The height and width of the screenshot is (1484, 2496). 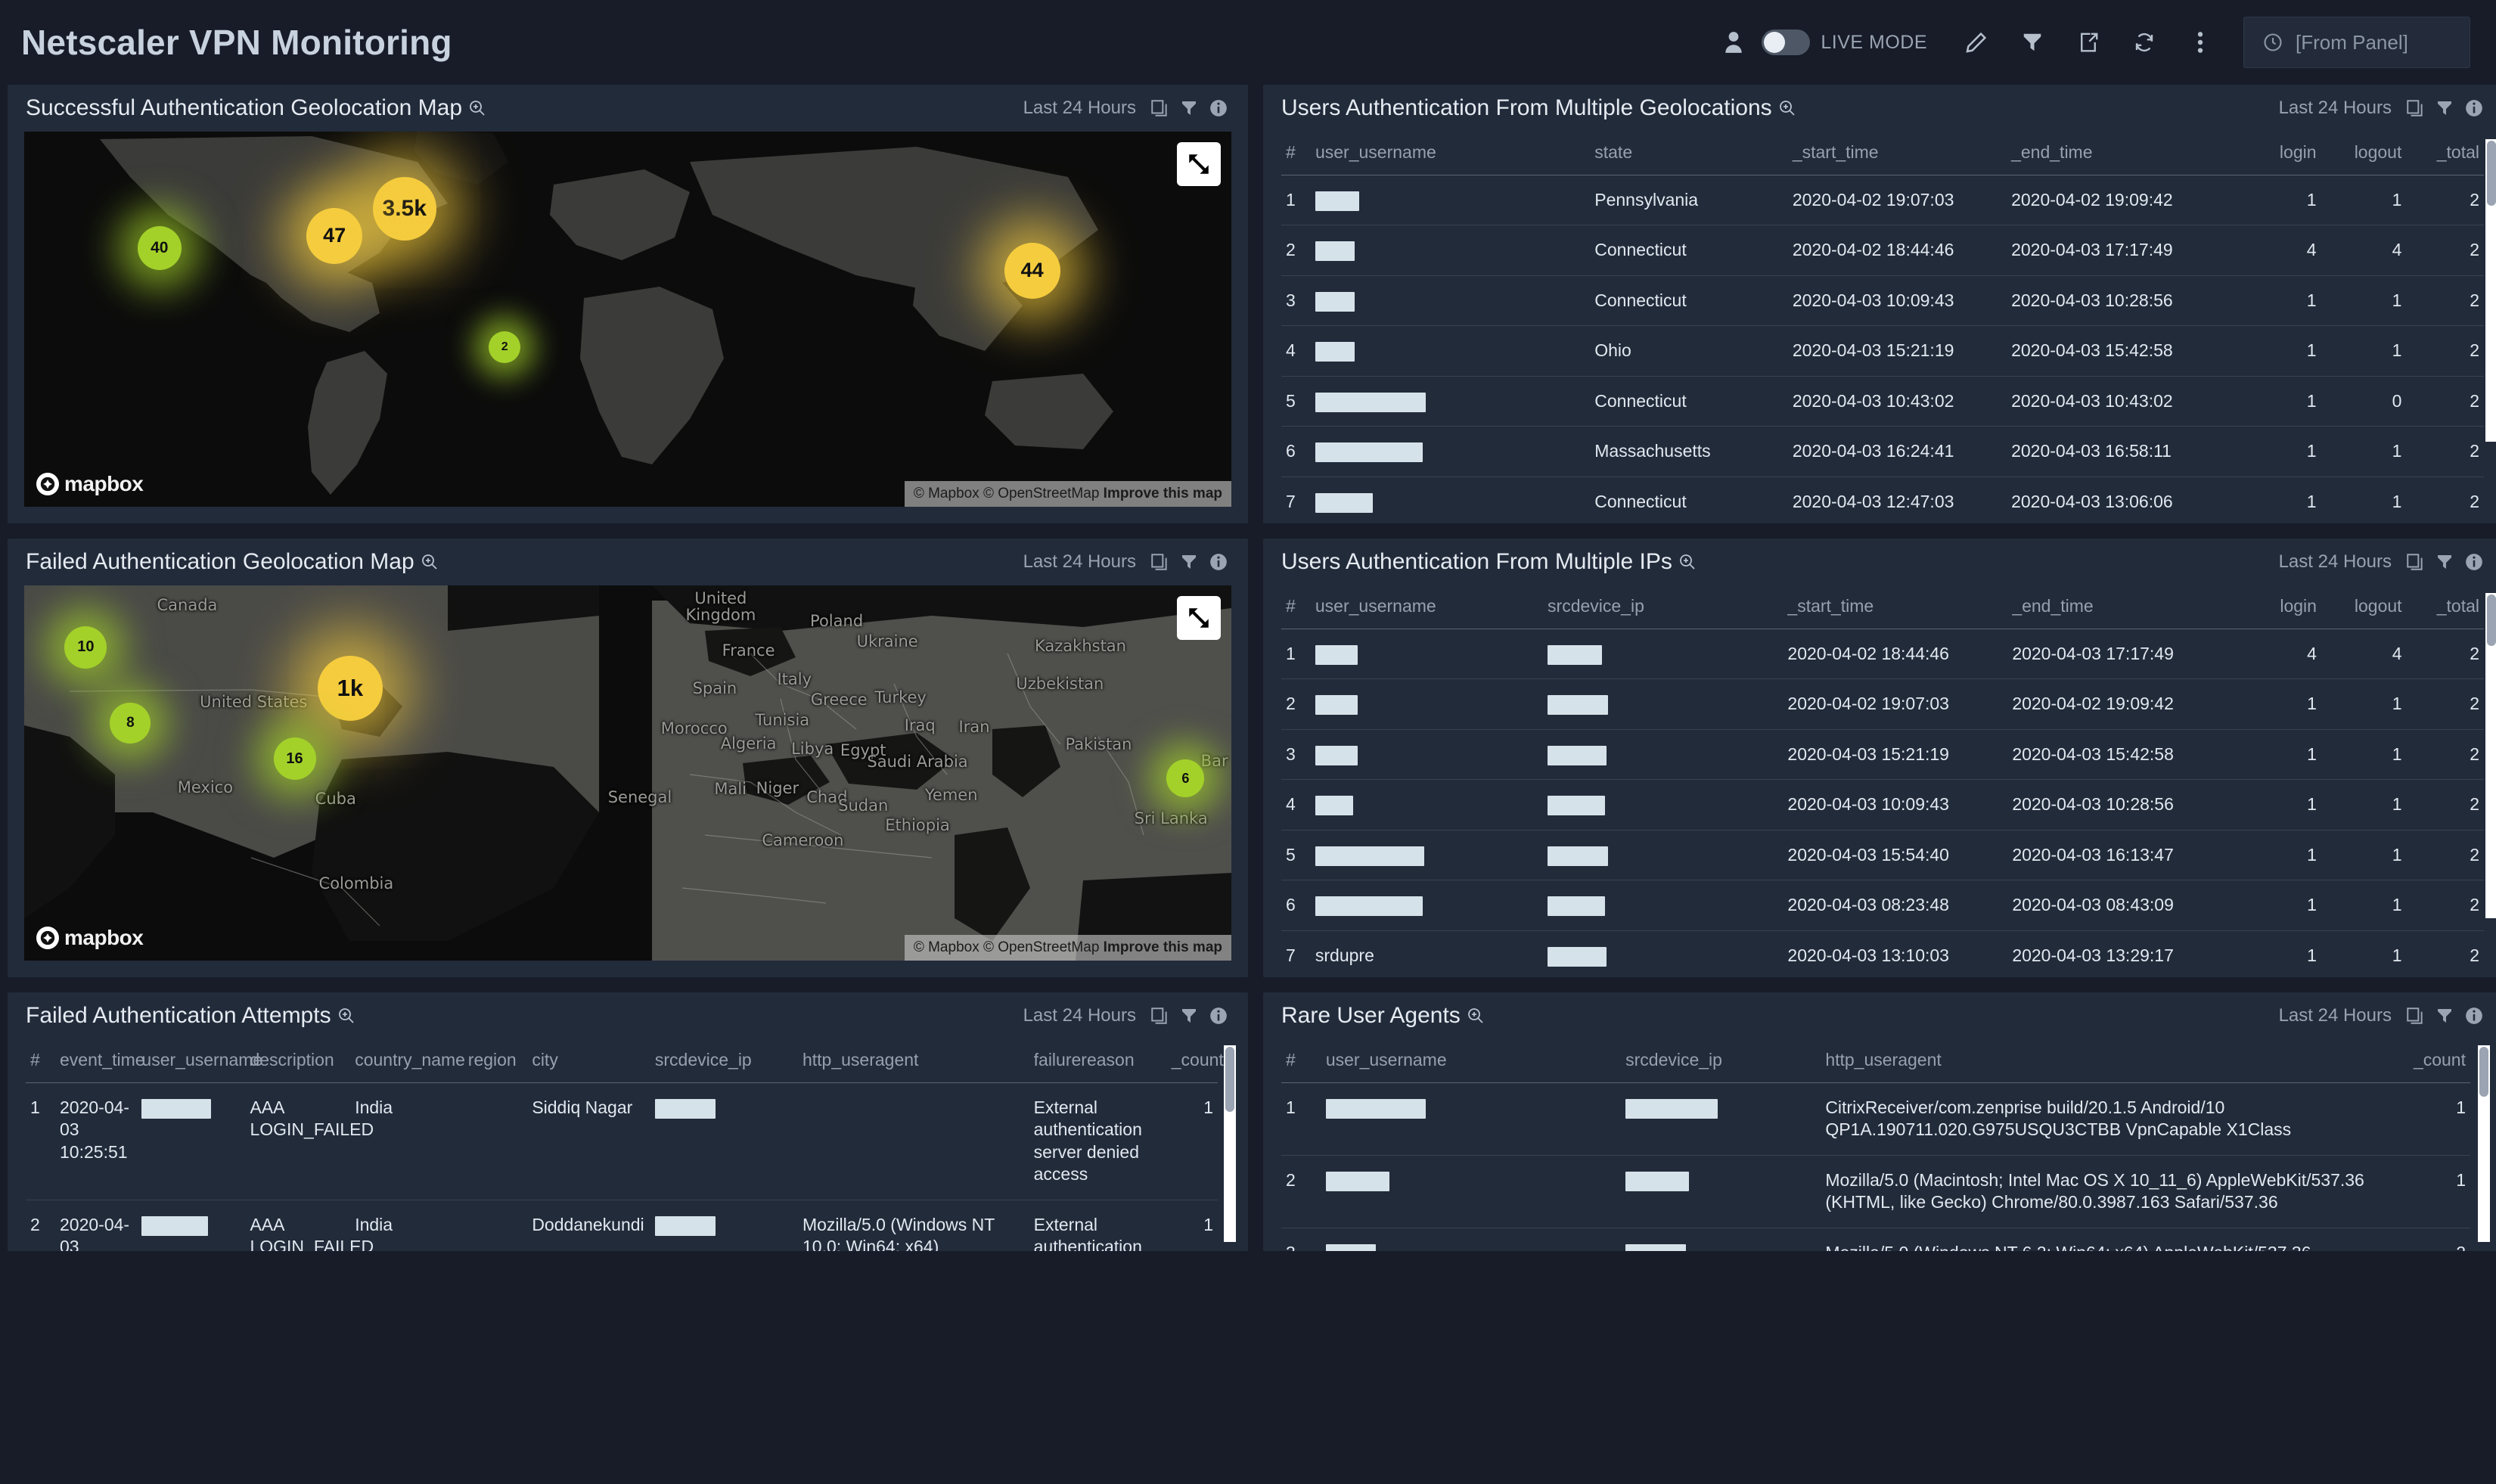 What do you see at coordinates (297, 1061) in the screenshot?
I see `column-header: description` at bounding box center [297, 1061].